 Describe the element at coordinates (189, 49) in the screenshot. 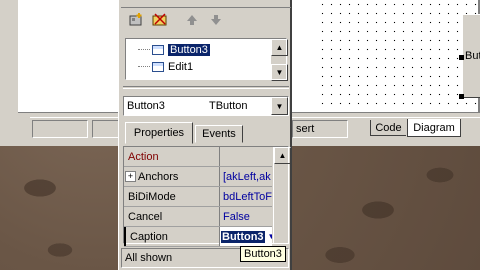

I see `tree-item-label: Button3` at that location.